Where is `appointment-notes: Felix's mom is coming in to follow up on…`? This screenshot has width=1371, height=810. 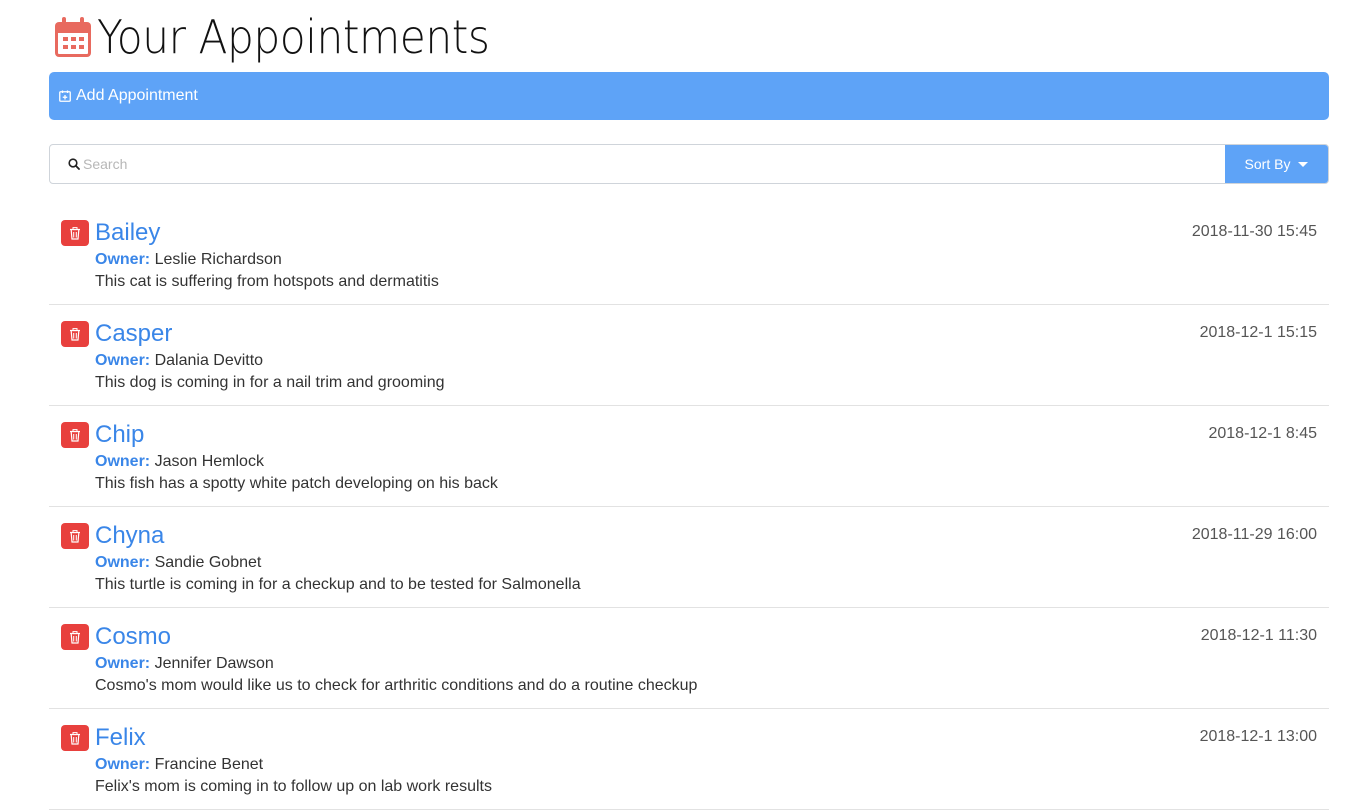
appointment-notes: Felix's mom is coming in to follow up on… is located at coordinates (293, 786).